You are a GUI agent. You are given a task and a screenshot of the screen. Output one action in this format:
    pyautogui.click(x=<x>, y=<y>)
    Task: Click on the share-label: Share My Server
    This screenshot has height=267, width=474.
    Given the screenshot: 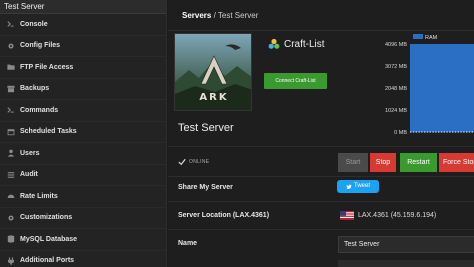 What is the action you would take?
    pyautogui.click(x=205, y=187)
    